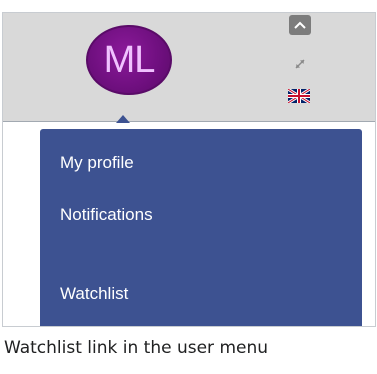 The image size is (377, 374). I want to click on user-avatar: ML, so click(129, 60).